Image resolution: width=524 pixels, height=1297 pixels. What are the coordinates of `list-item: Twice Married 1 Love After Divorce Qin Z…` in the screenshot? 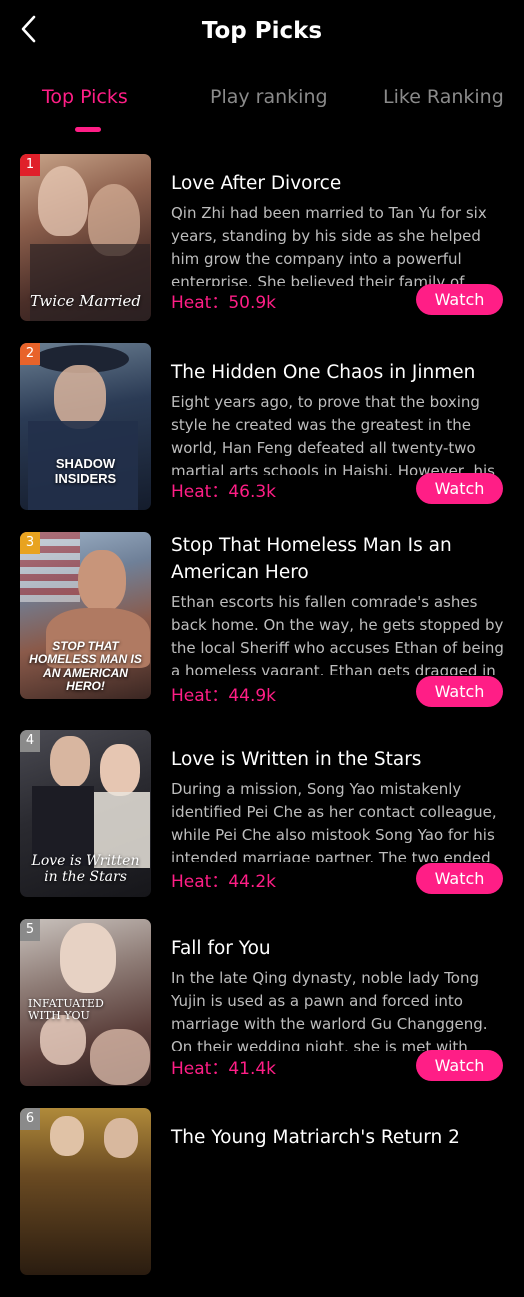 It's located at (262, 248).